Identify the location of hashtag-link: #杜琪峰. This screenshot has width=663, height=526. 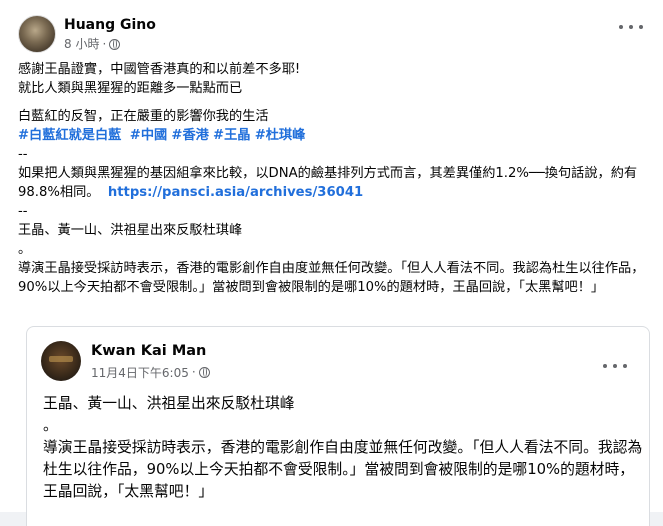
(280, 135).